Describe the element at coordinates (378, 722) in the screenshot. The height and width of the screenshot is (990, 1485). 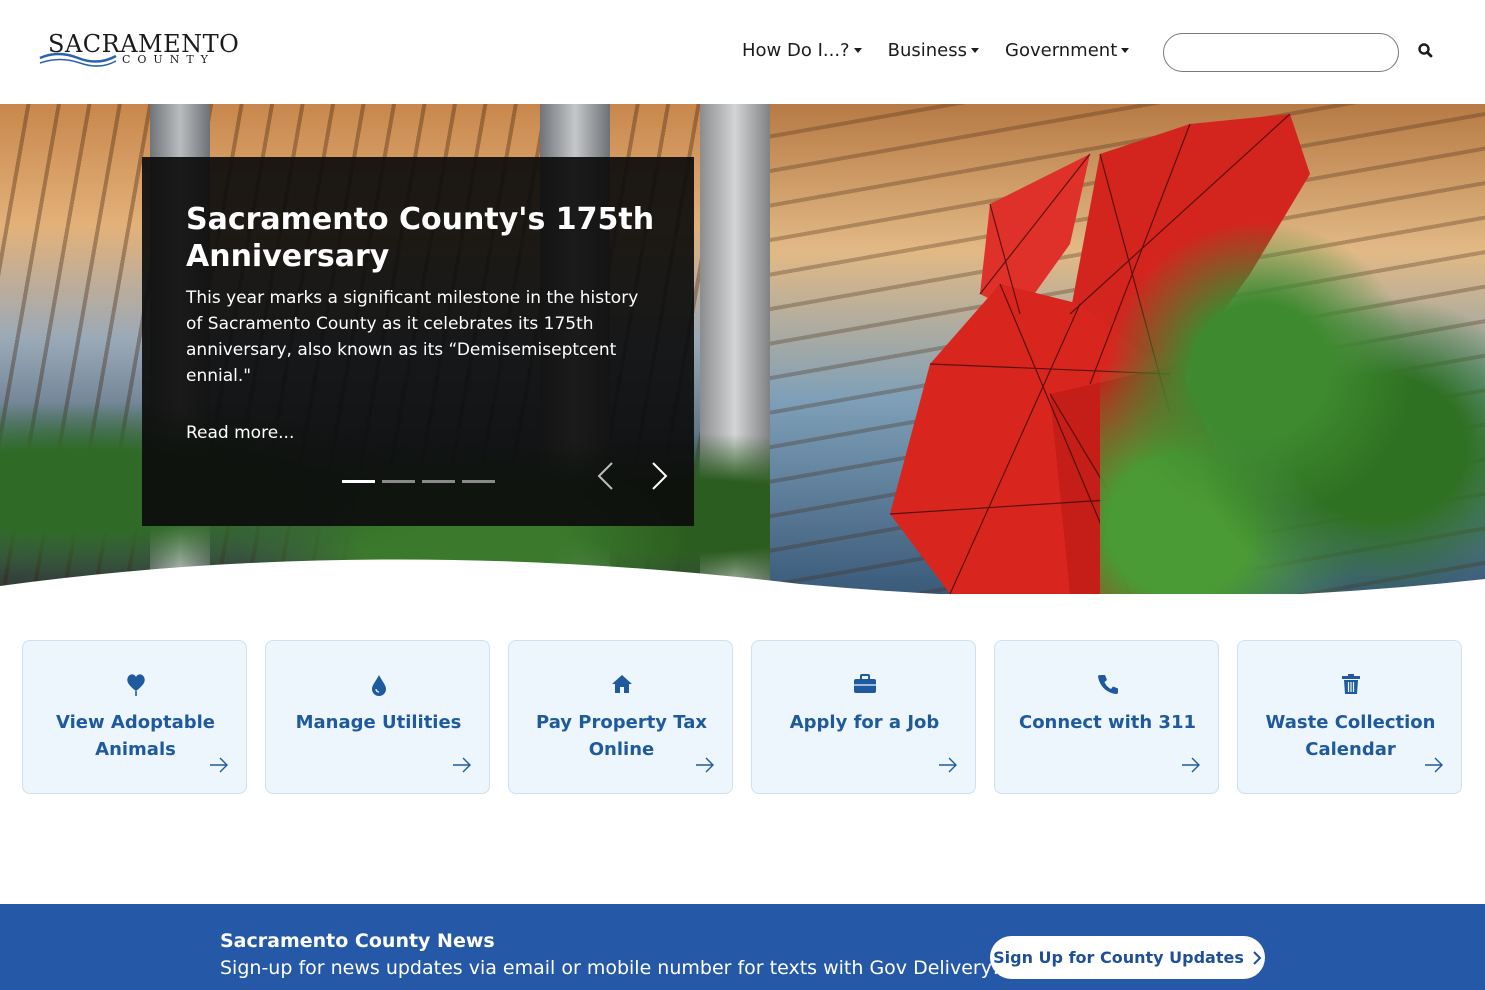
I see `quicklink-label: Manage Utilities` at that location.